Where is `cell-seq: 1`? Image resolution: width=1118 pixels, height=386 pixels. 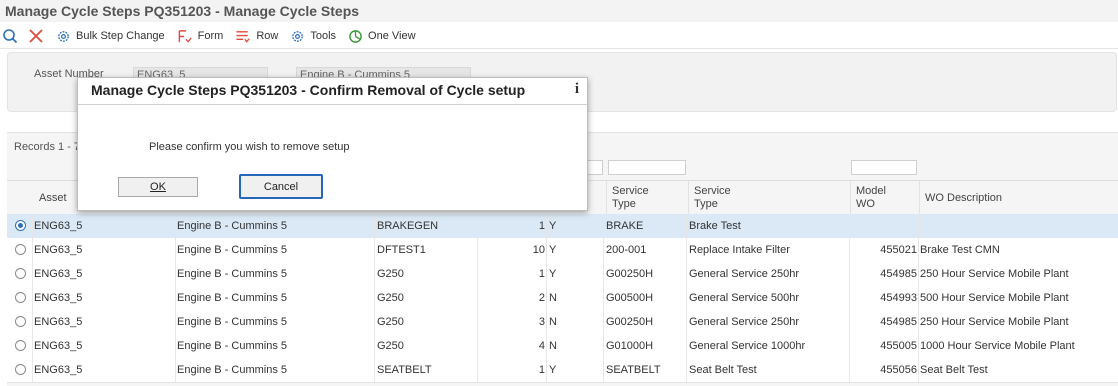
cell-seq: 1 is located at coordinates (541, 274).